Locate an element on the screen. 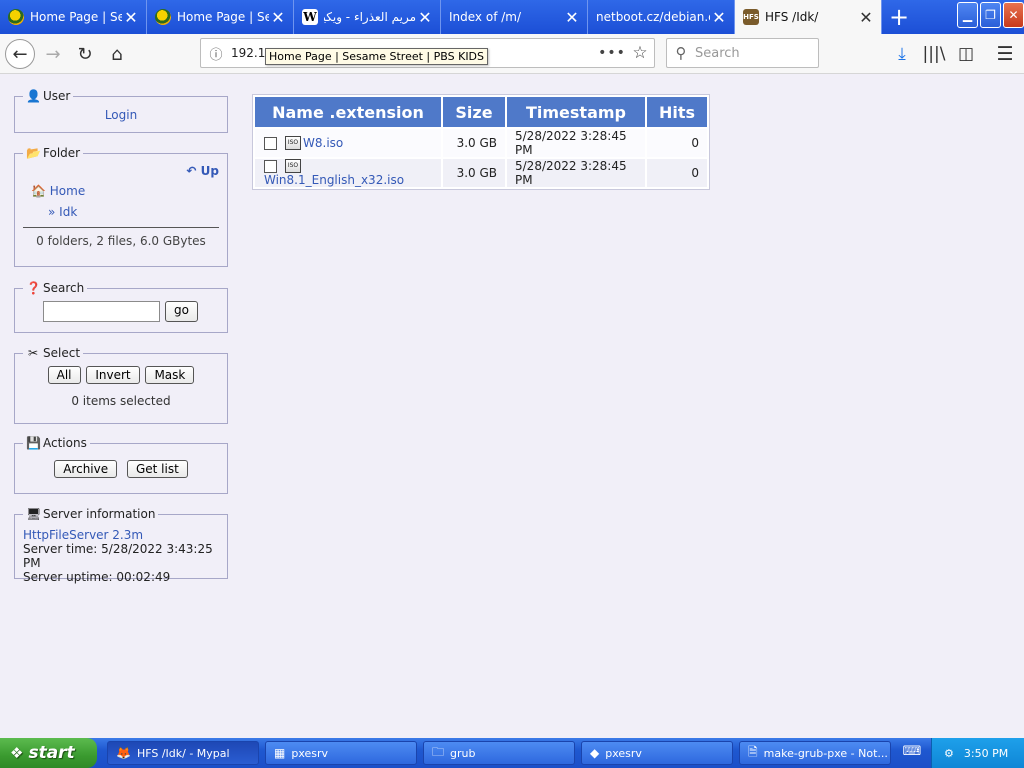 The width and height of the screenshot is (1024, 768). library-icon: |||\ is located at coordinates (934, 54).